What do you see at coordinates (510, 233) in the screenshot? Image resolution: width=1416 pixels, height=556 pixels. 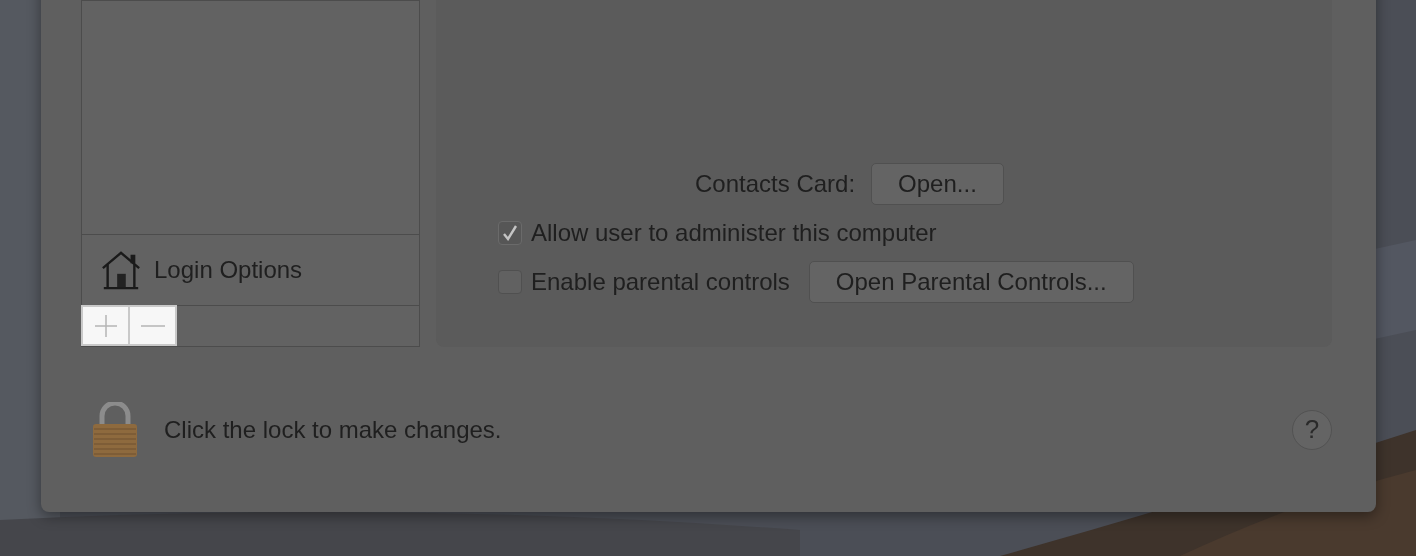 I see `check-icon` at bounding box center [510, 233].